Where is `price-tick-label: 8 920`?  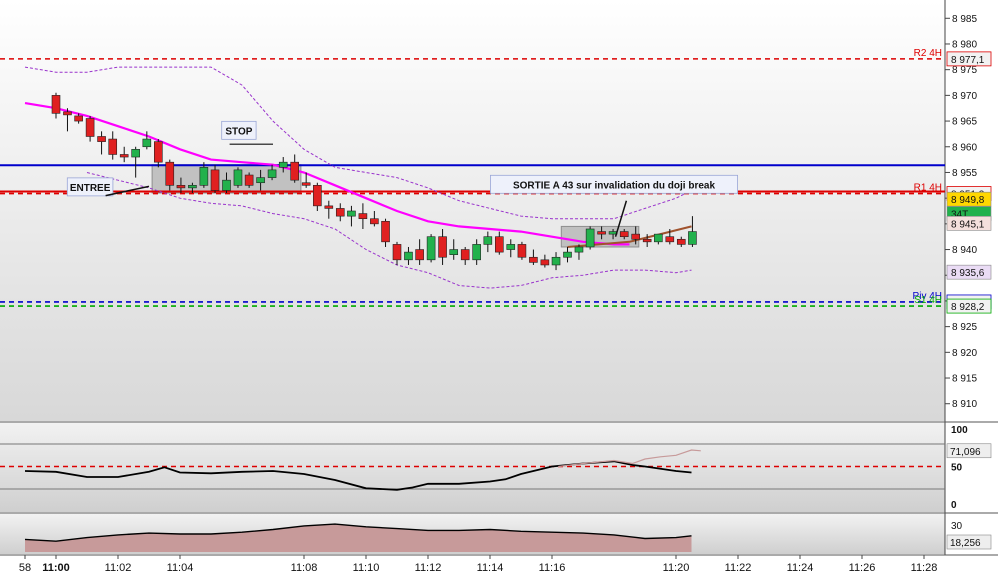 price-tick-label: 8 920 is located at coordinates (964, 353).